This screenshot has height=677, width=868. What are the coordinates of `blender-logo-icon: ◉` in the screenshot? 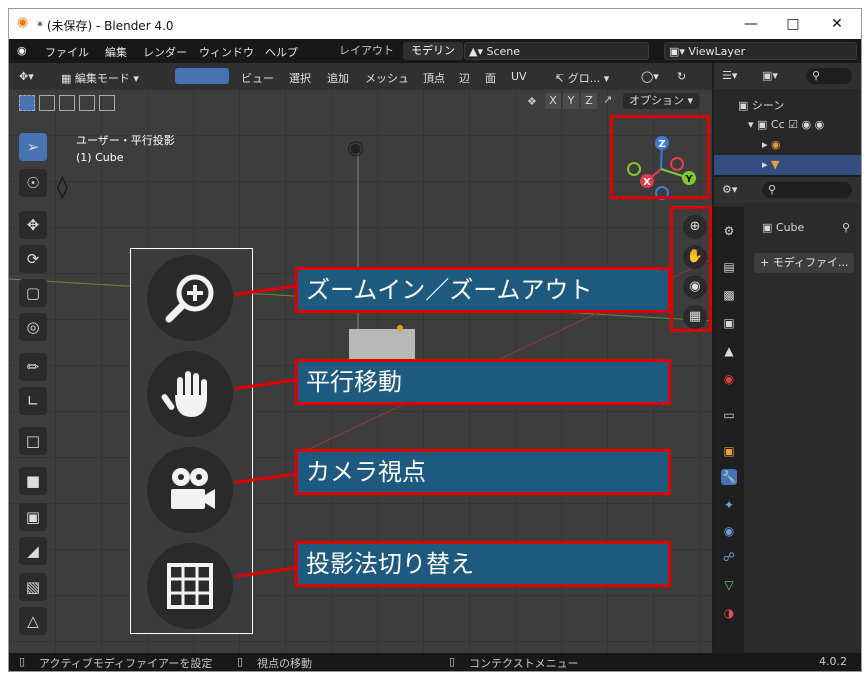 It's located at (23, 22).